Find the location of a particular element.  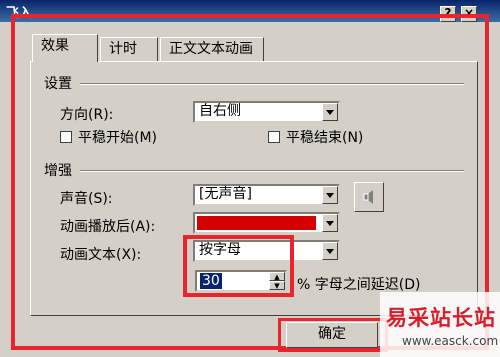

enhance-section-title: 增强 is located at coordinates (58, 171).